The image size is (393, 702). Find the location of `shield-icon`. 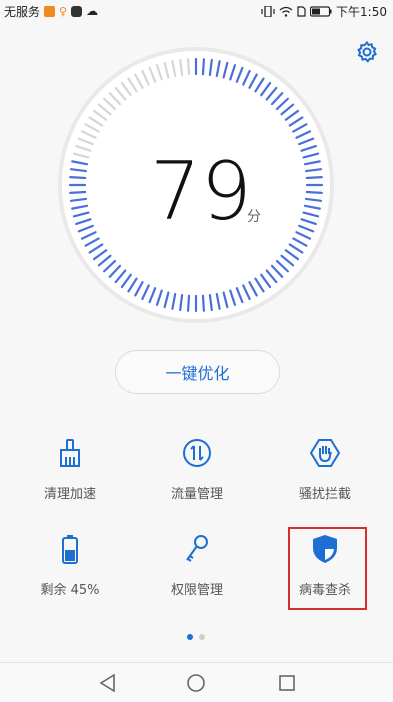

shield-icon is located at coordinates (325, 549).